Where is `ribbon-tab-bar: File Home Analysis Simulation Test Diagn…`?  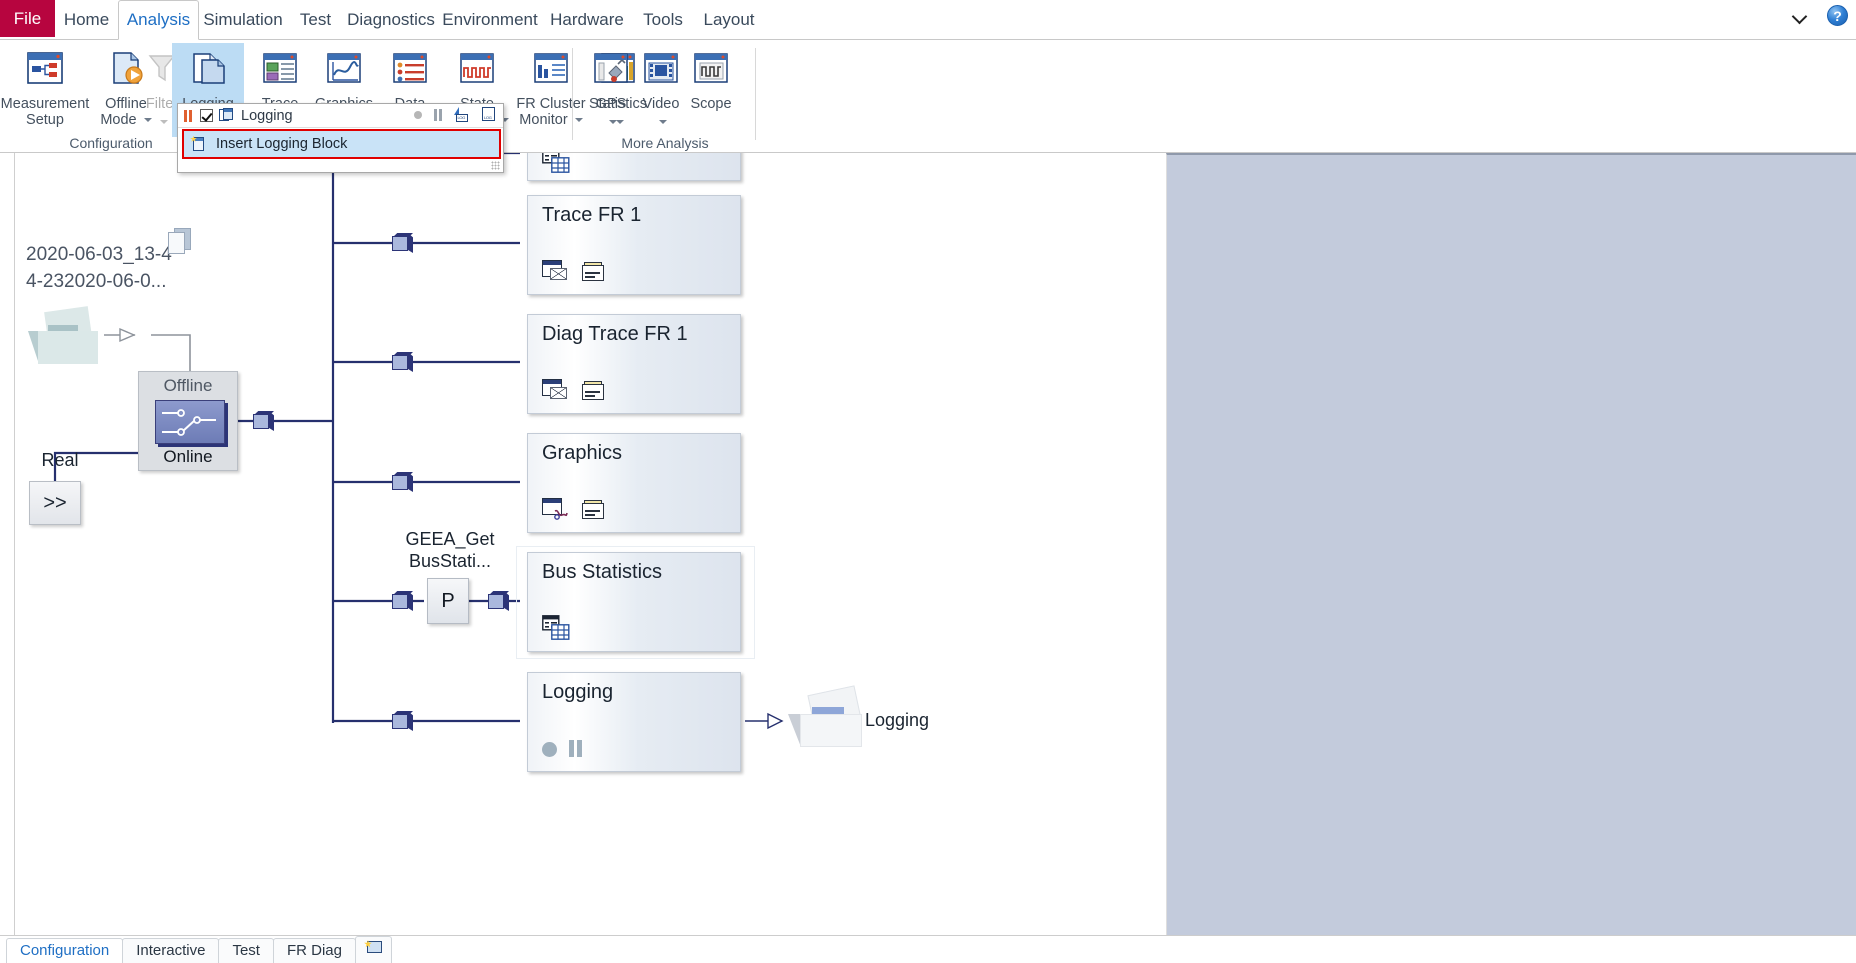
ribbon-tab-bar: File Home Analysis Simulation Test Diagn… is located at coordinates (928, 20).